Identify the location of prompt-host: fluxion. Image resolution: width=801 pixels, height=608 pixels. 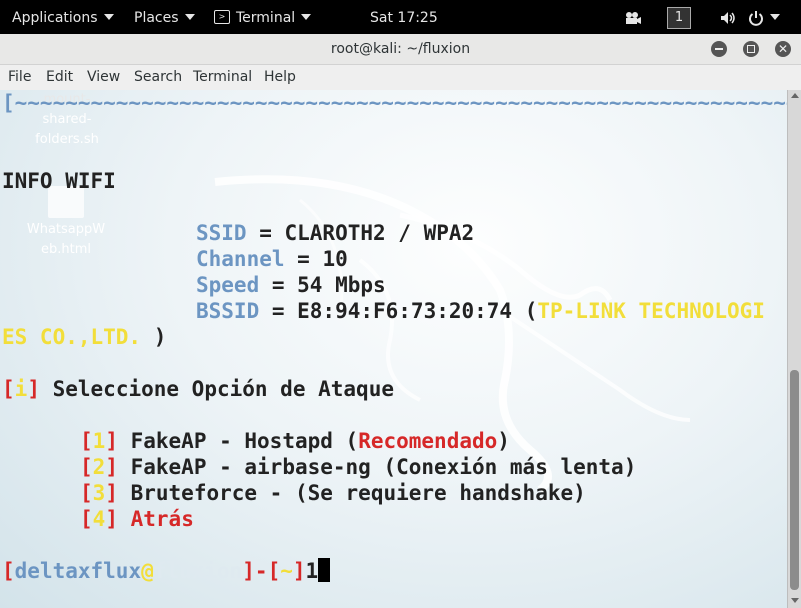
(198, 571).